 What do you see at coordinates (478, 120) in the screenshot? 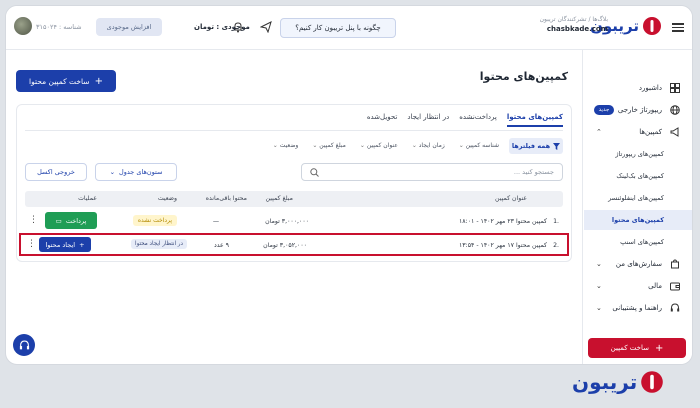
I see `tab-unpaid: پرداخت‌نشده` at bounding box center [478, 120].